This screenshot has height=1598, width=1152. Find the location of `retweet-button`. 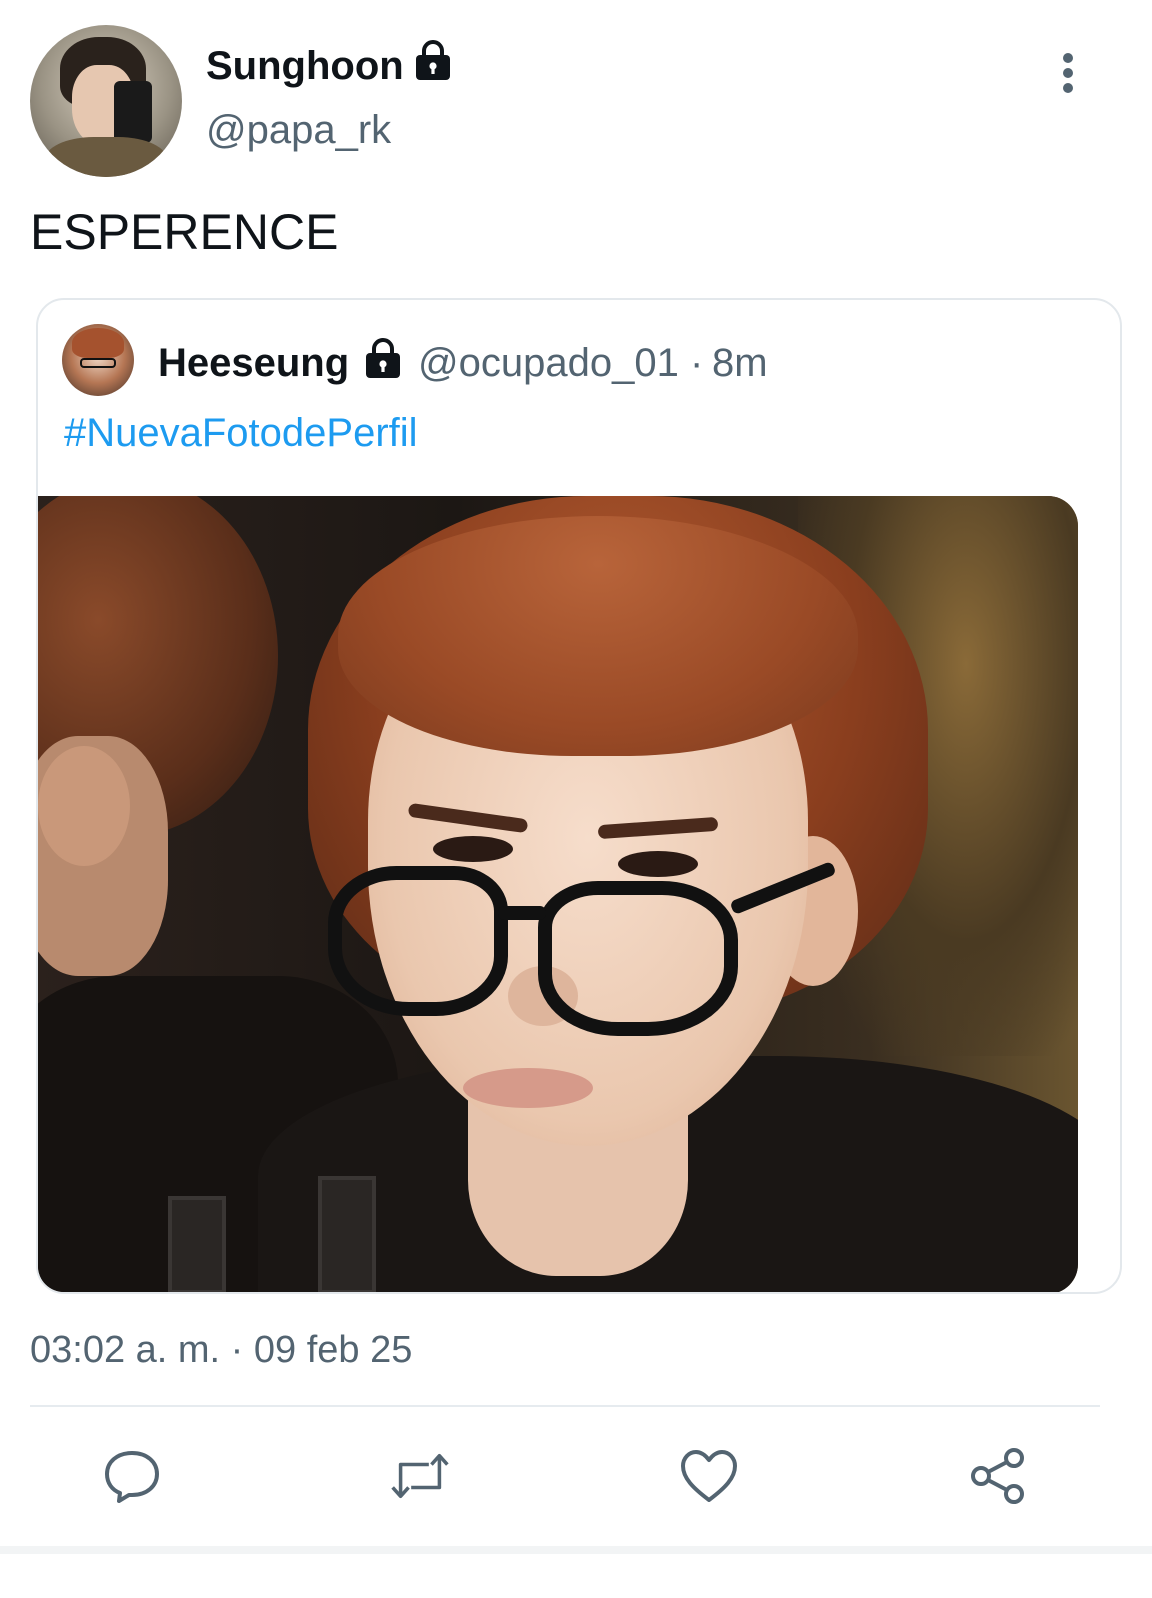

retweet-button is located at coordinates (420, 1476).